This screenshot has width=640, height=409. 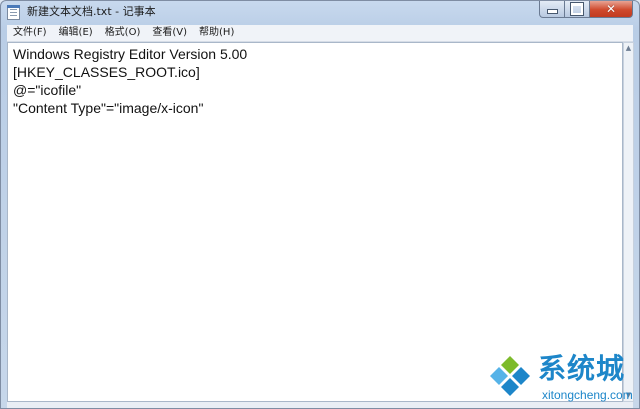 What do you see at coordinates (106, 72) in the screenshot?
I see `editor-line: [HKEY_CLASSES_ROOT.ico]` at bounding box center [106, 72].